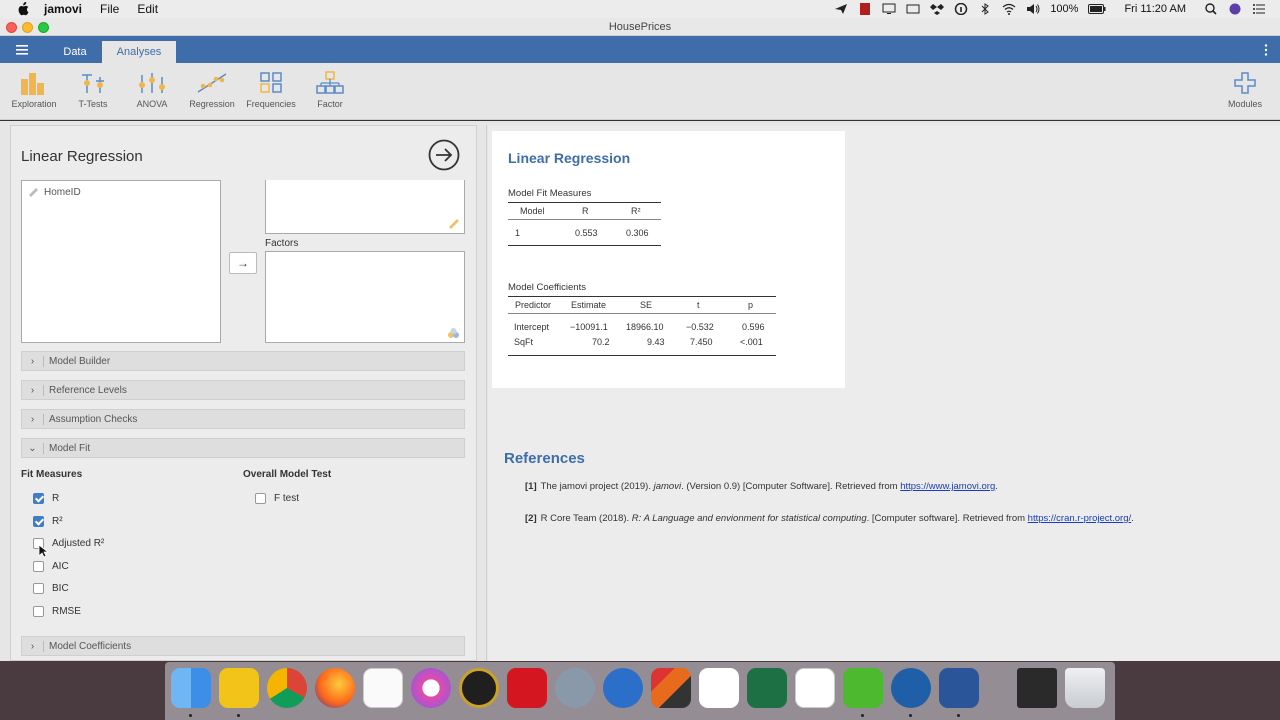  I want to click on table-rule, so click(584, 202).